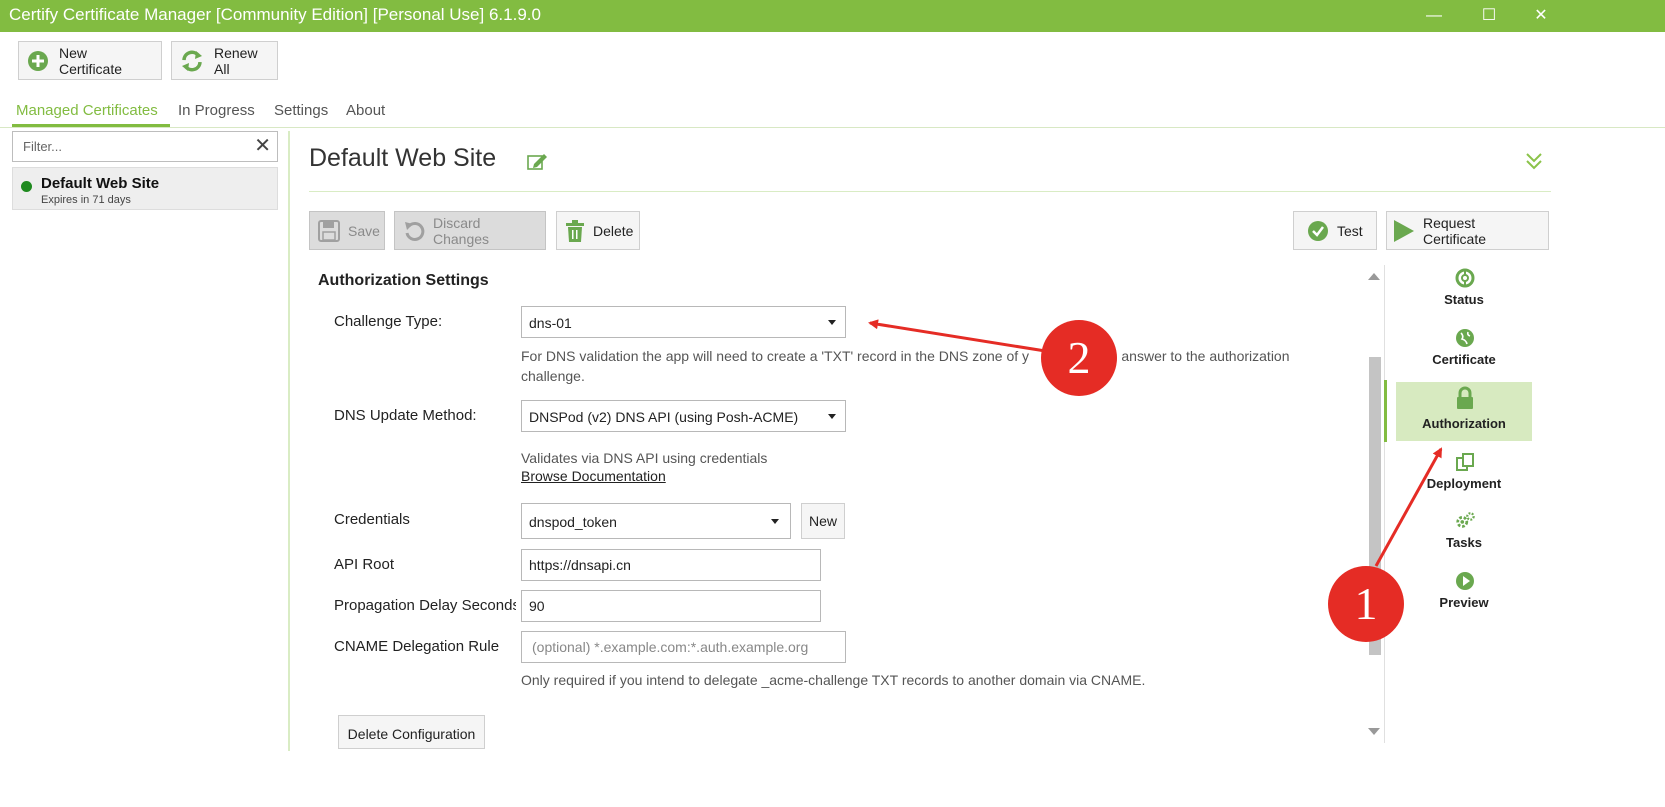  What do you see at coordinates (664, 417) in the screenshot?
I see `dns-method-value: DNSPod (v2) DNS API (using Posh-ACME)` at bounding box center [664, 417].